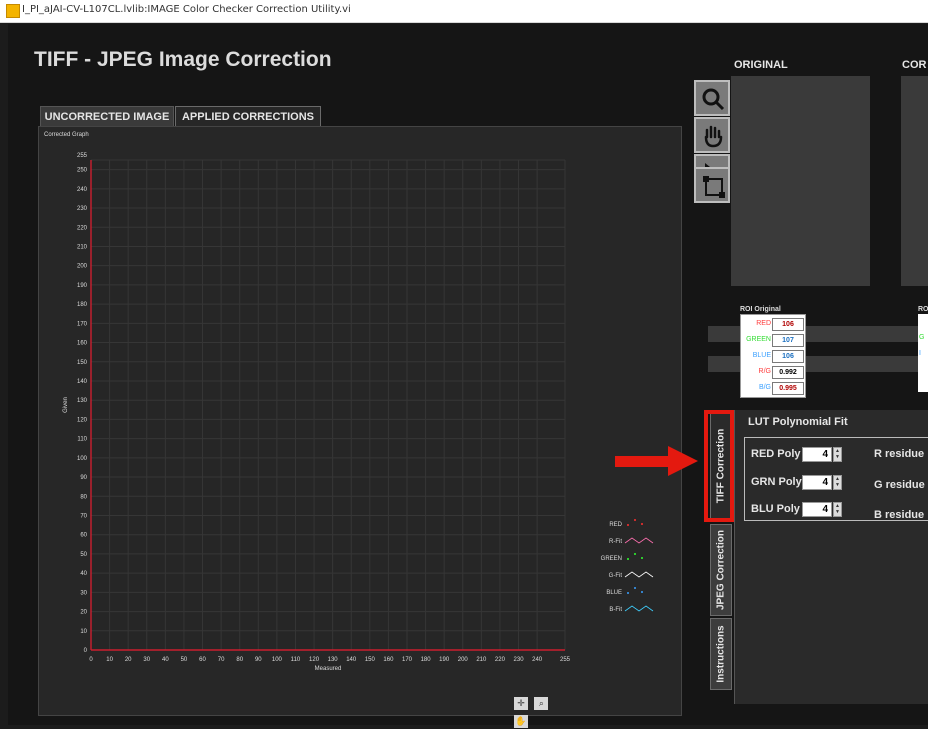  Describe the element at coordinates (788, 388) in the screenshot. I see `roi-row-value: 0.995` at that location.